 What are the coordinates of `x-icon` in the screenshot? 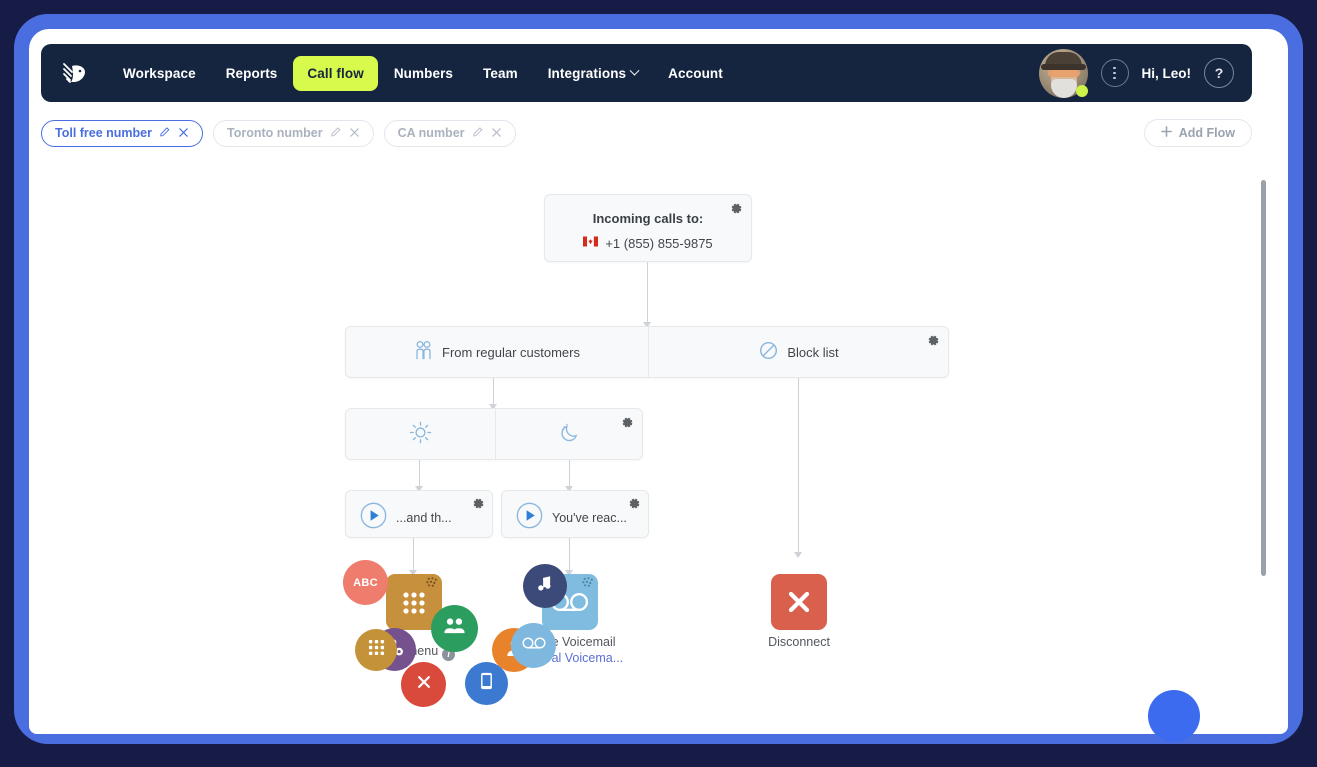 It's located at (424, 684).